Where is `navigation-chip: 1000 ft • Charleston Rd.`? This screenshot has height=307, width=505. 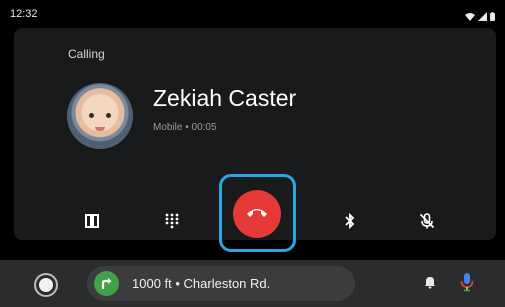 navigation-chip: 1000 ft • Charleston Rd. is located at coordinates (221, 283).